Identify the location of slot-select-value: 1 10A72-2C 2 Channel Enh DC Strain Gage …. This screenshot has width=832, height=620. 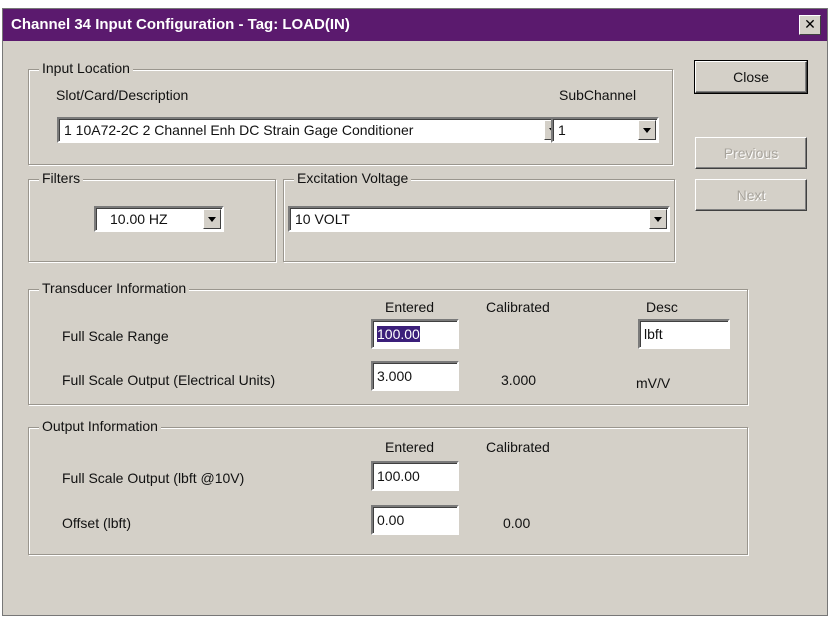
(239, 130).